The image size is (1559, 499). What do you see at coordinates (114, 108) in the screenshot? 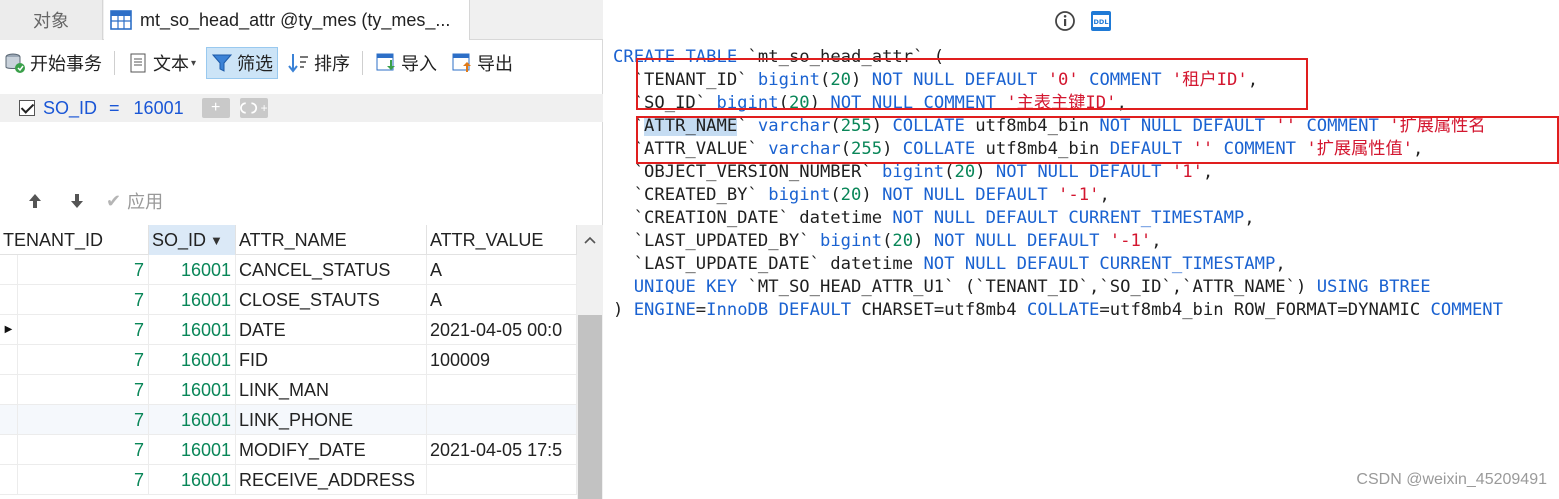
I see `filter-operator: =` at bounding box center [114, 108].